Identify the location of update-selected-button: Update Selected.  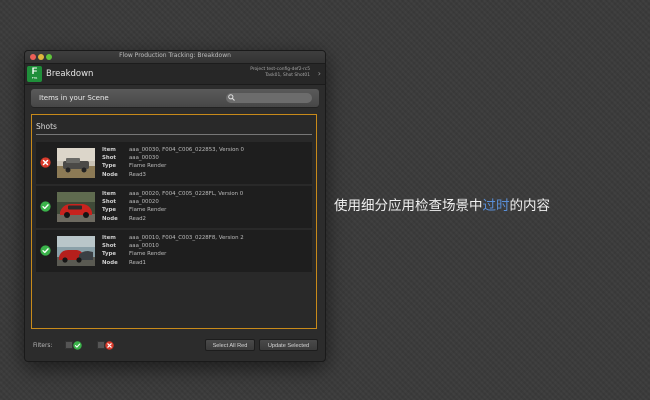
(288, 345).